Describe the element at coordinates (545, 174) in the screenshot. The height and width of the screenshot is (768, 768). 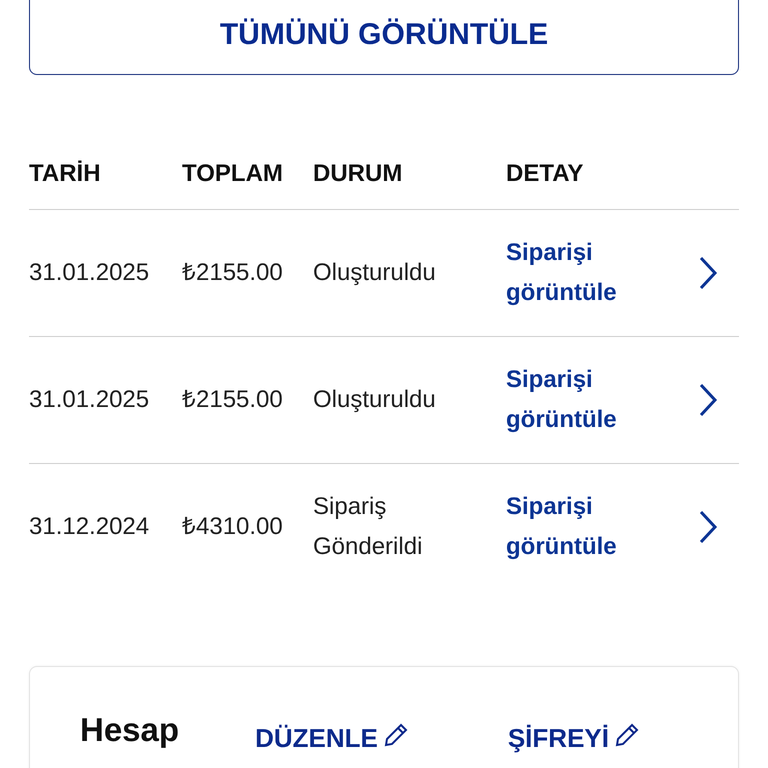
I see `column-header: DETAY` at that location.